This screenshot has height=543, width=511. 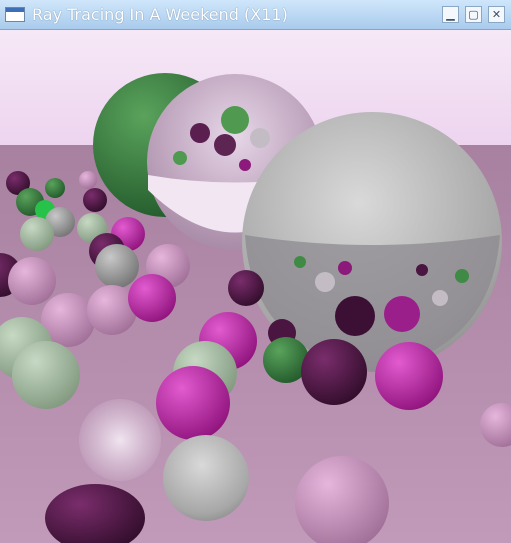 I want to click on close-button: ✕, so click(x=496, y=14).